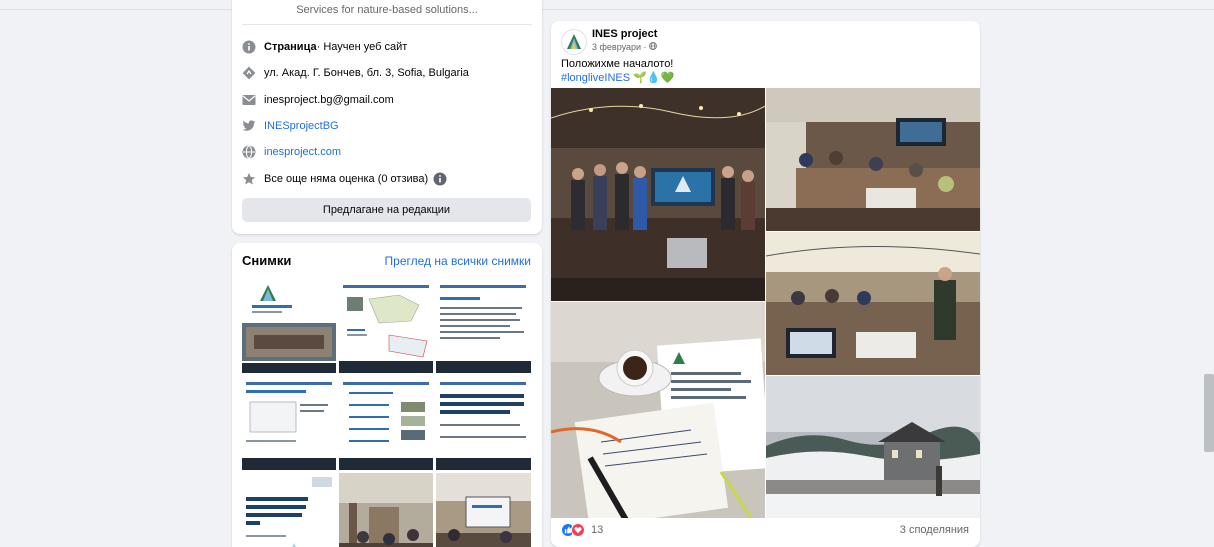 This screenshot has width=1214, height=547. I want to click on page-category: · Научен уеб сайт, so click(362, 47).